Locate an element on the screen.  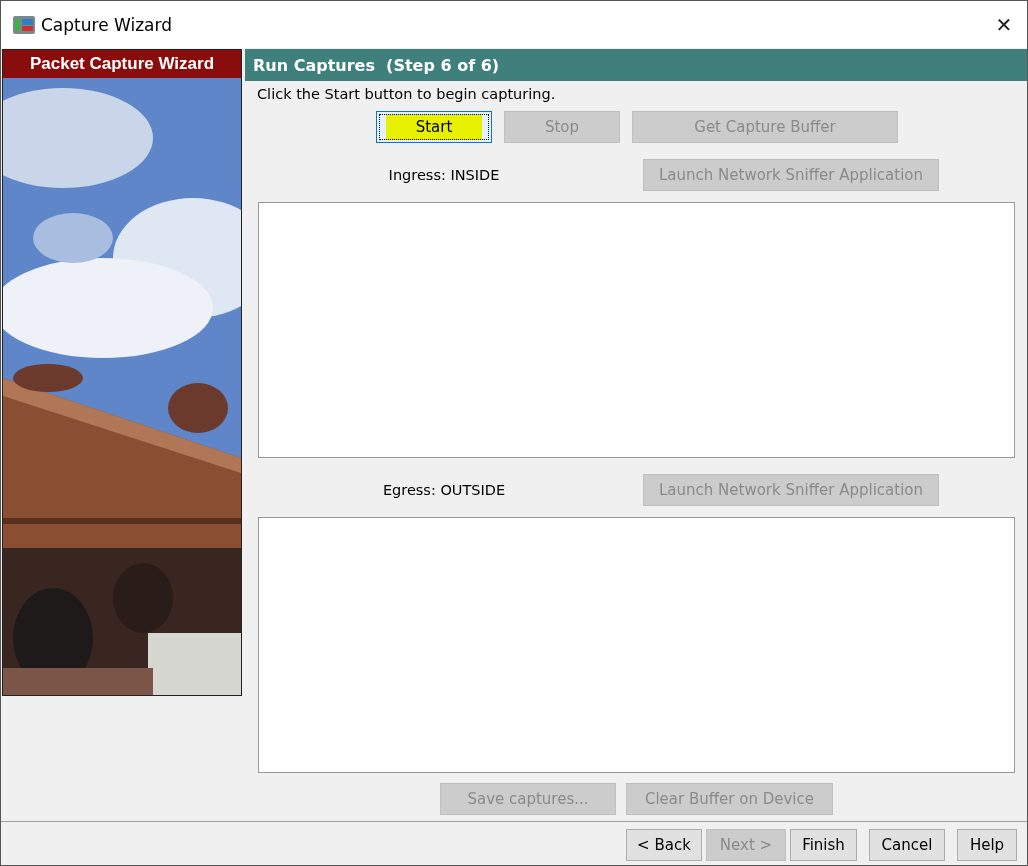
instruction-text: Click the Start button to begin capturing. is located at coordinates (406, 94).